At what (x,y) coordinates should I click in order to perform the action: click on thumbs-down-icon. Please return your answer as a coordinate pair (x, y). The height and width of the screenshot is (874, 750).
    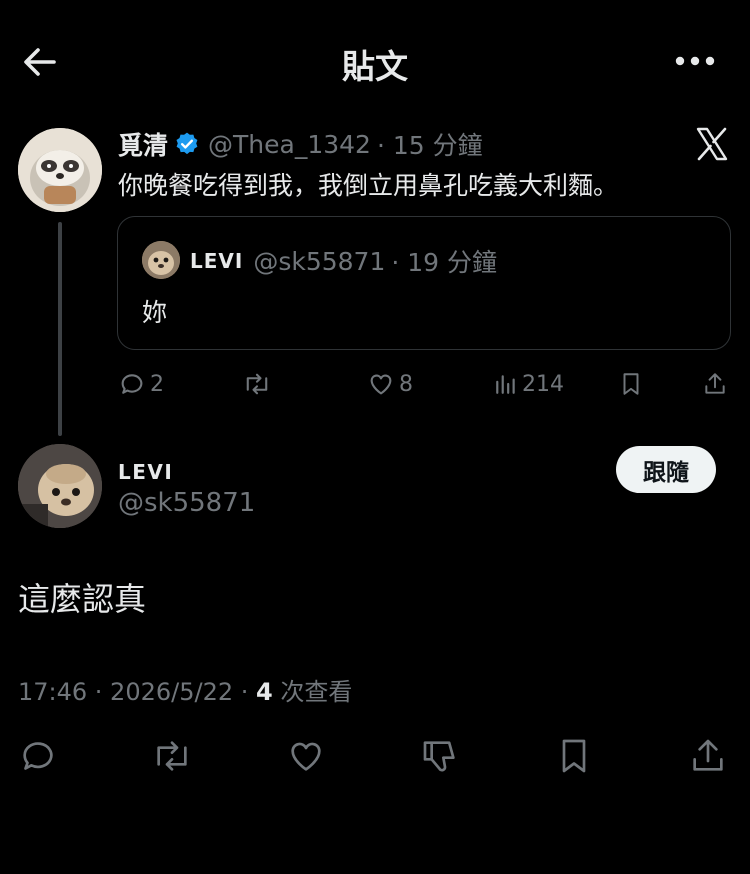
    Looking at the image, I should click on (440, 756).